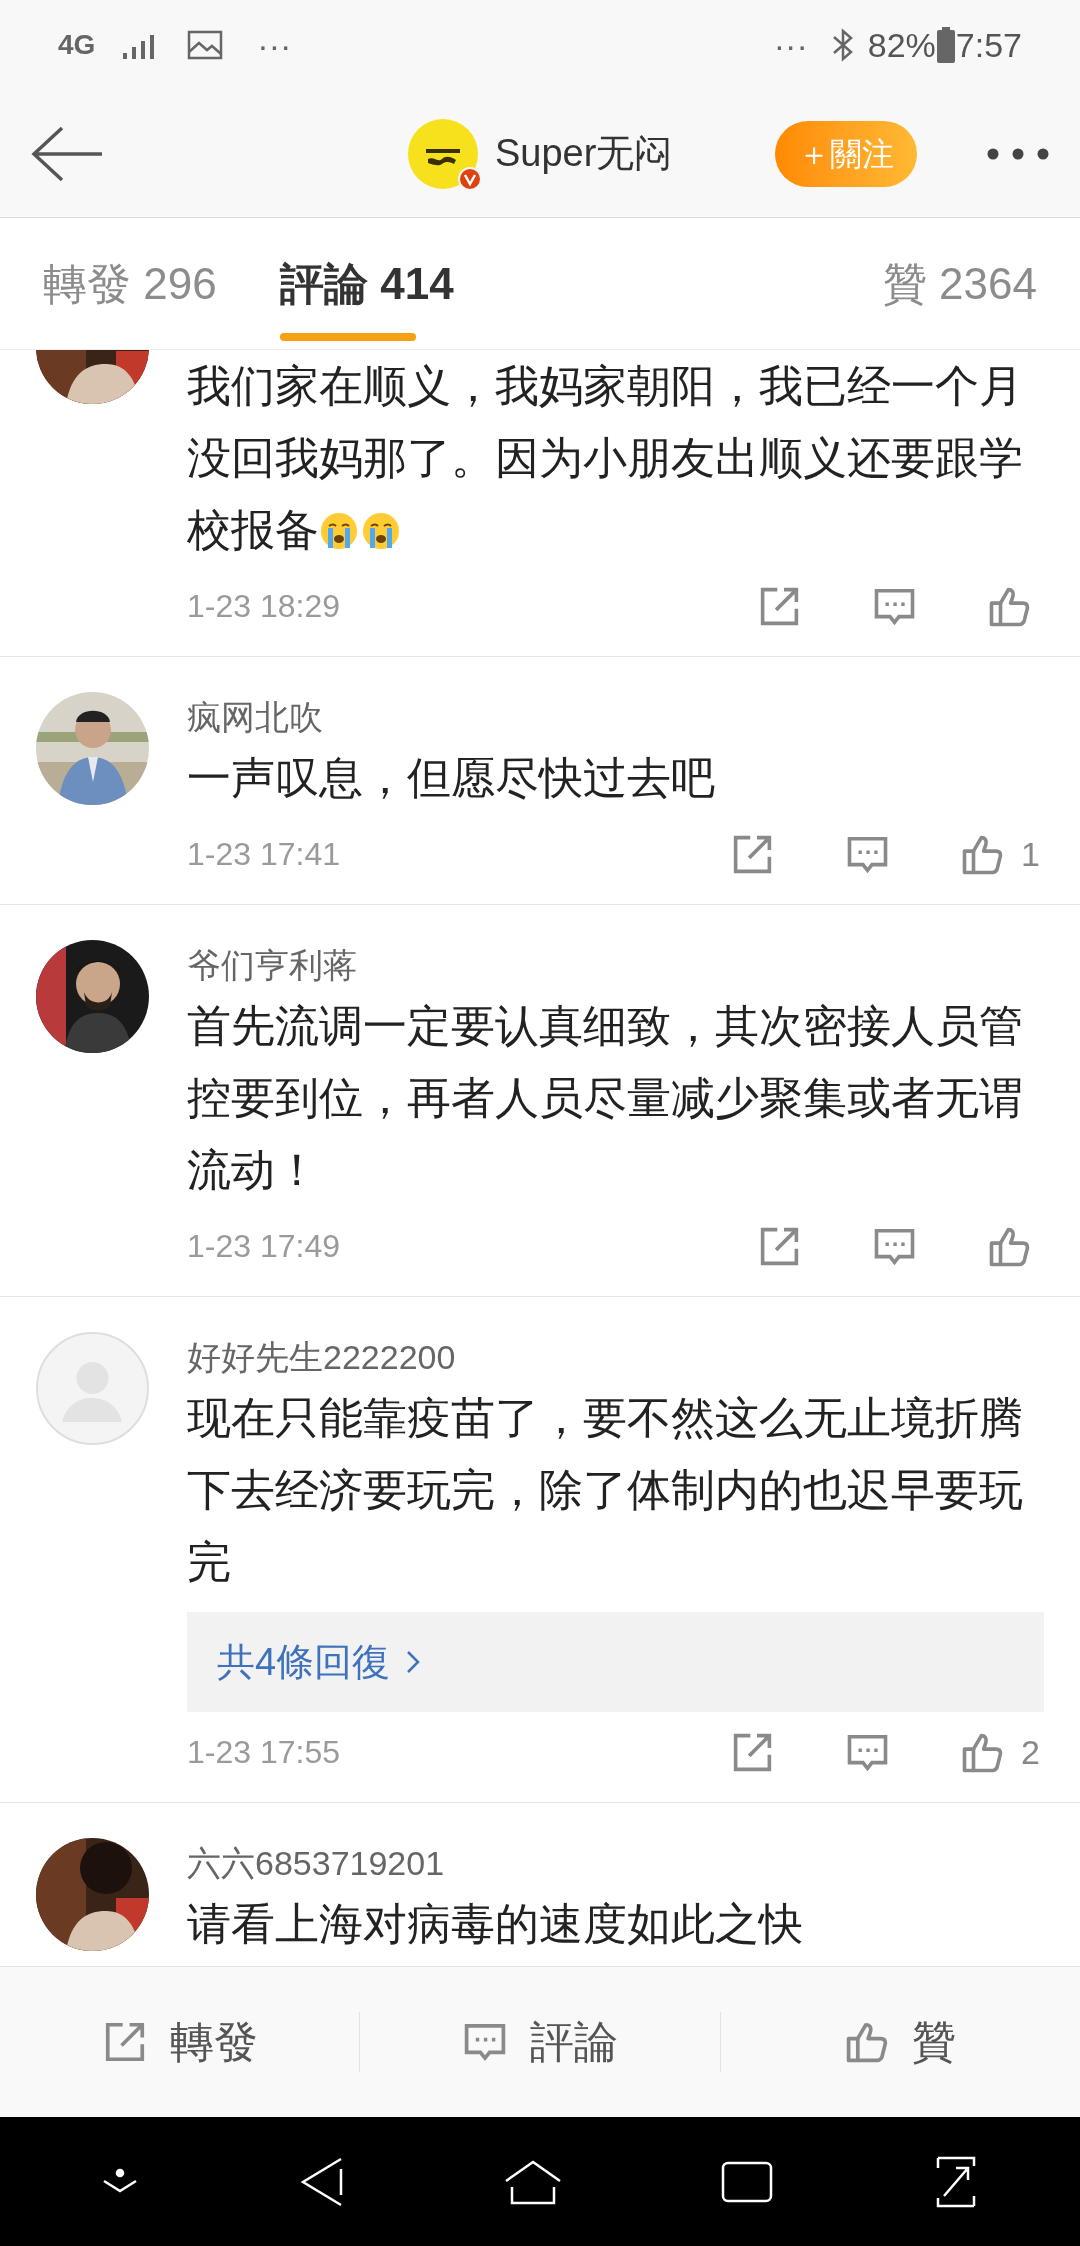 Image resolution: width=1080 pixels, height=2246 pixels. Describe the element at coordinates (263, 854) in the screenshot. I see `comment-time: 1-23 17:41` at that location.